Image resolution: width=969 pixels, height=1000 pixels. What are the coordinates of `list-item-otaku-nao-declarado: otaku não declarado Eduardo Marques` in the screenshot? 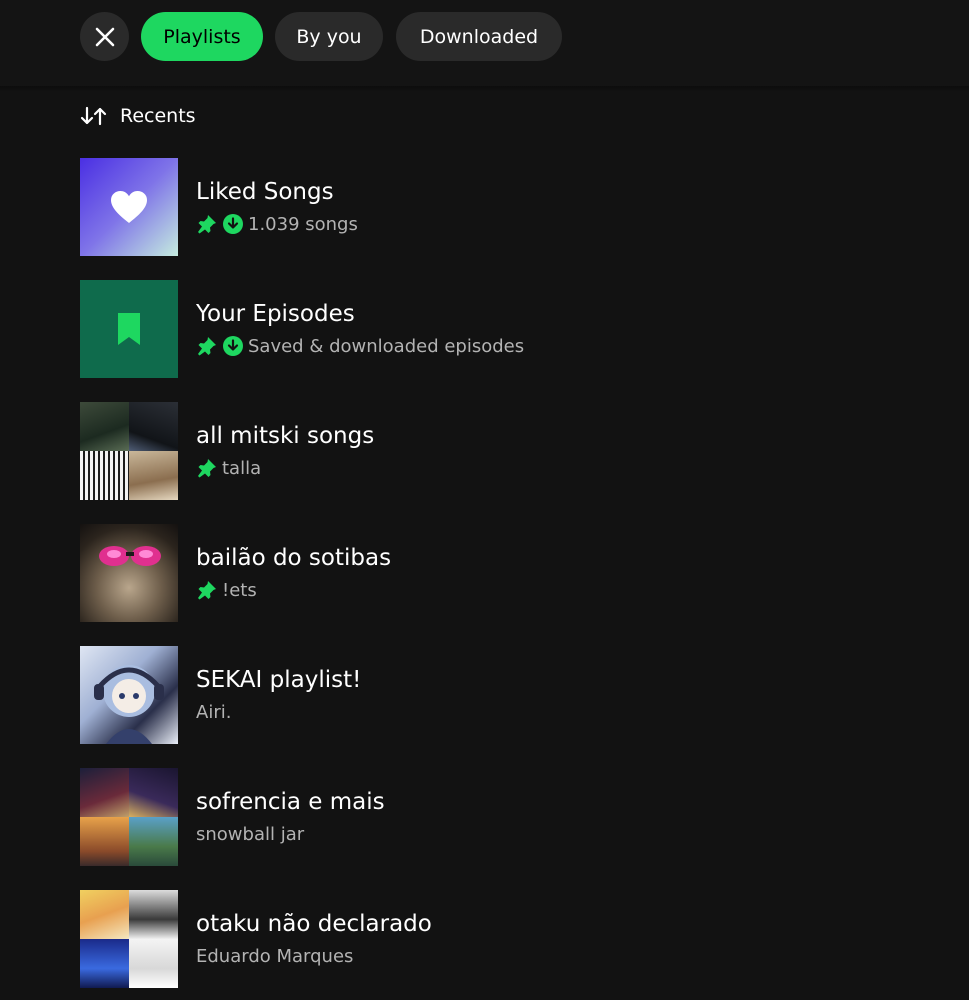 It's located at (510, 939).